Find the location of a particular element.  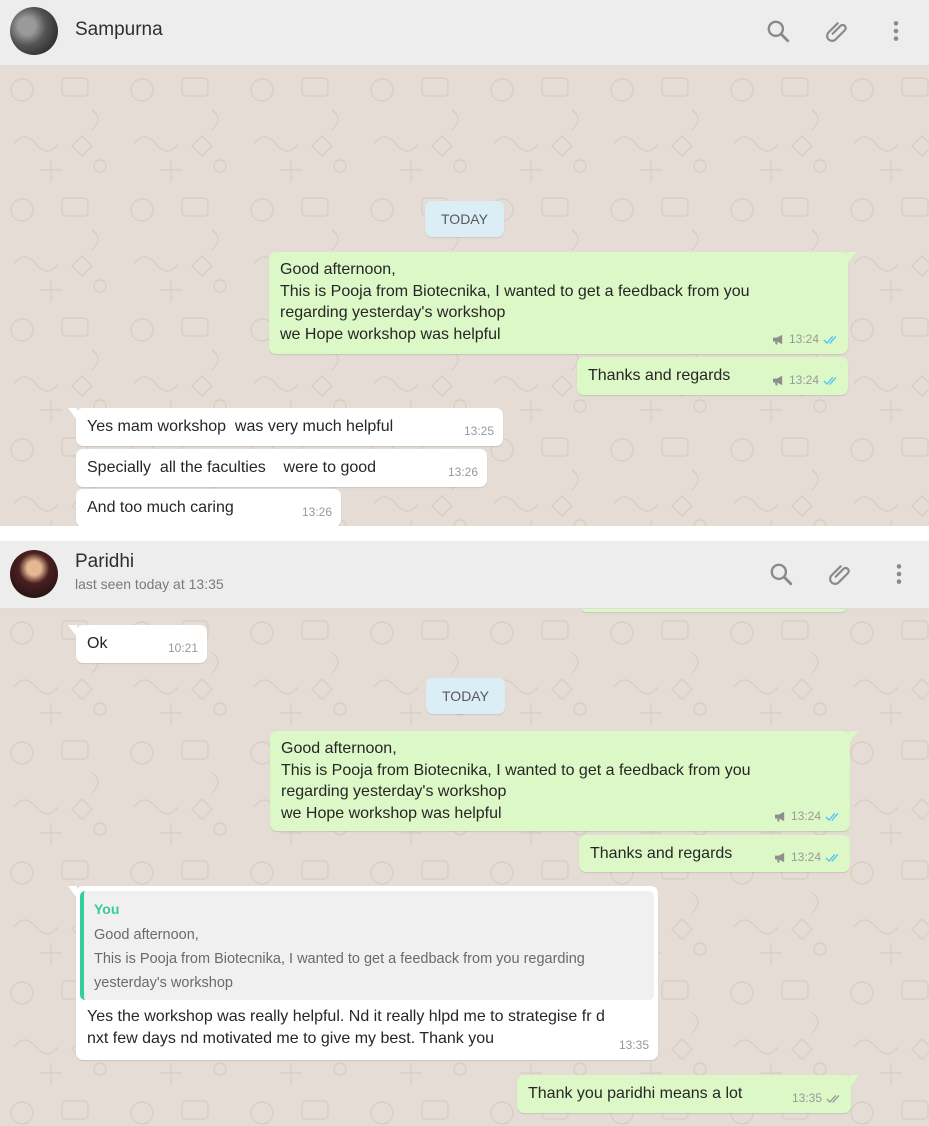

message-text: And too much caring is located at coordinates (160, 507).